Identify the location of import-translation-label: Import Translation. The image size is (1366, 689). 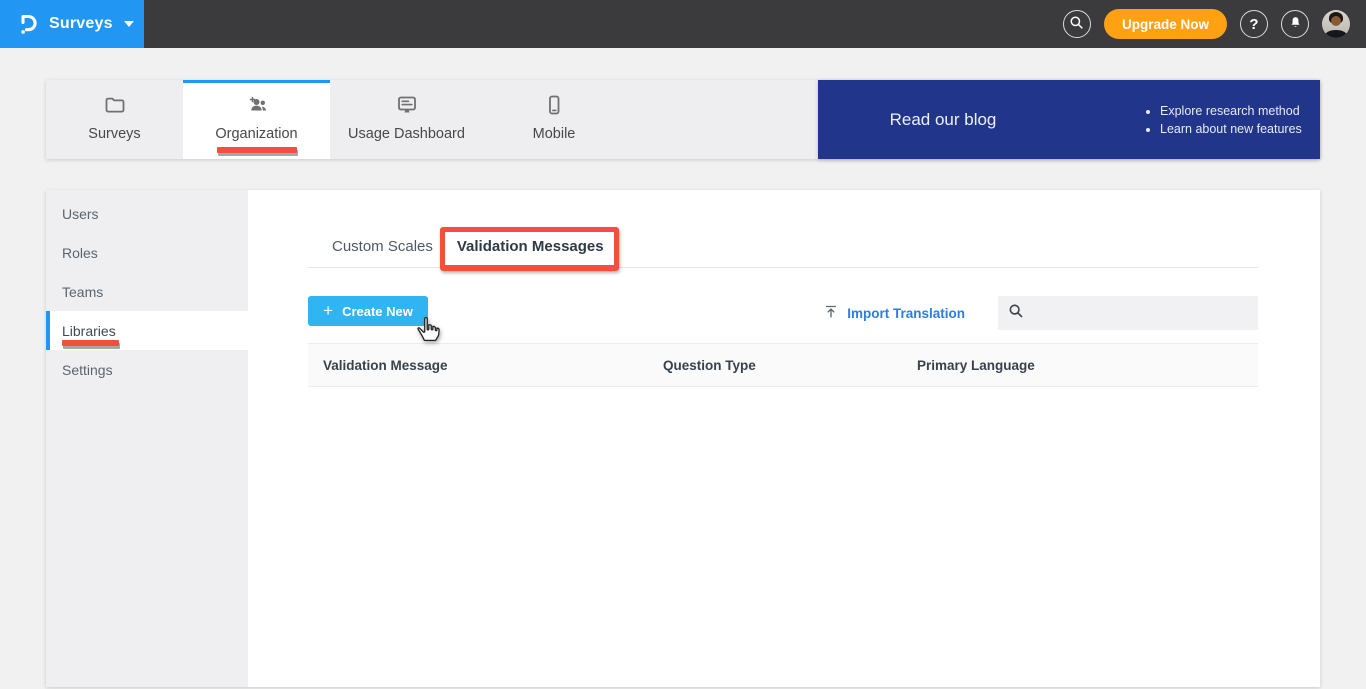
(906, 313).